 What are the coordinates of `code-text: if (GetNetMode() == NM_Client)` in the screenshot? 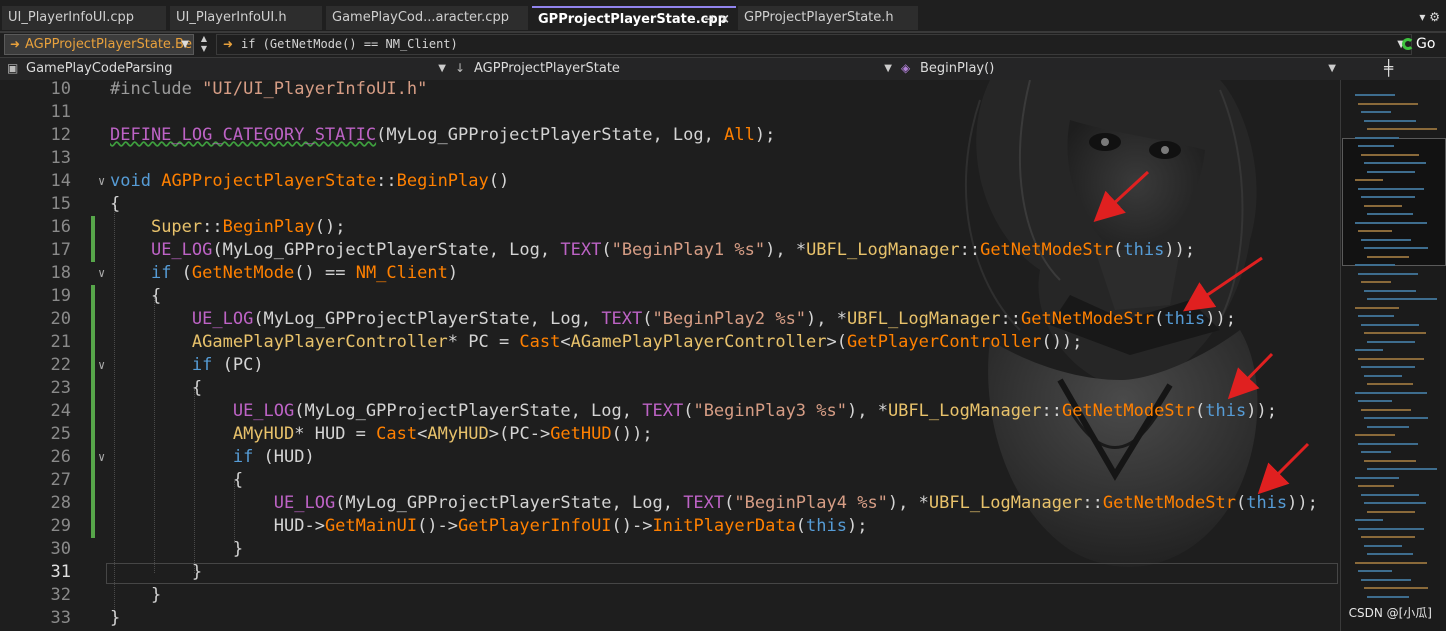 It's located at (304, 273).